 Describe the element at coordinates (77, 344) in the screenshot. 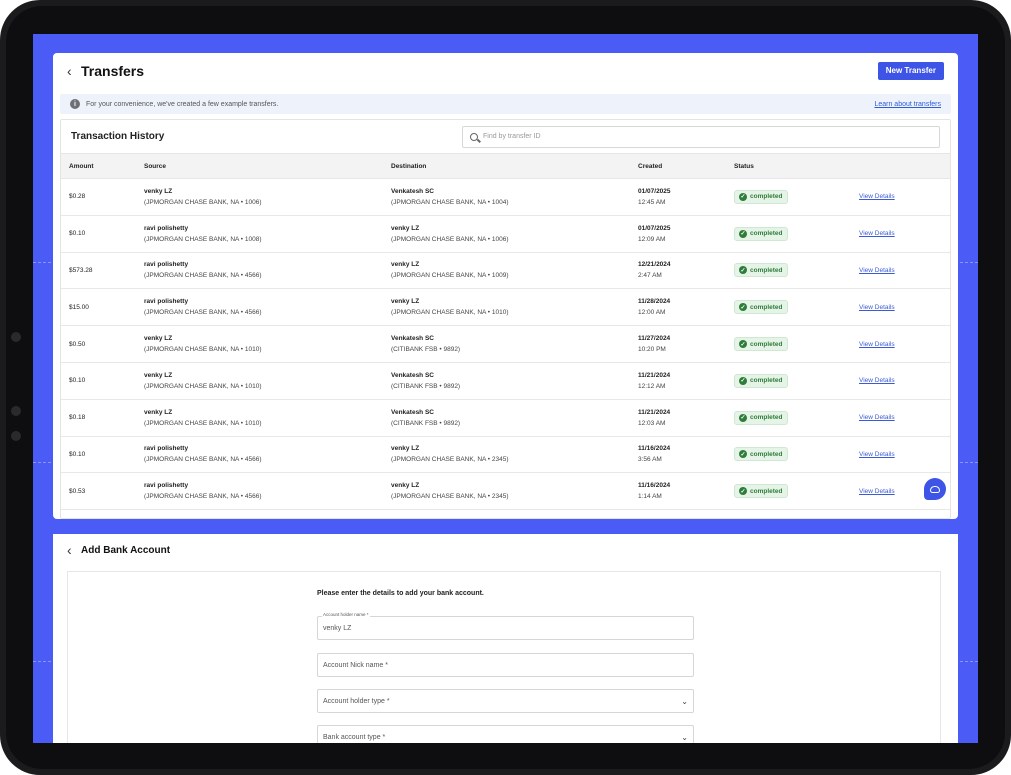

I see `amount-cell: $0.50` at that location.